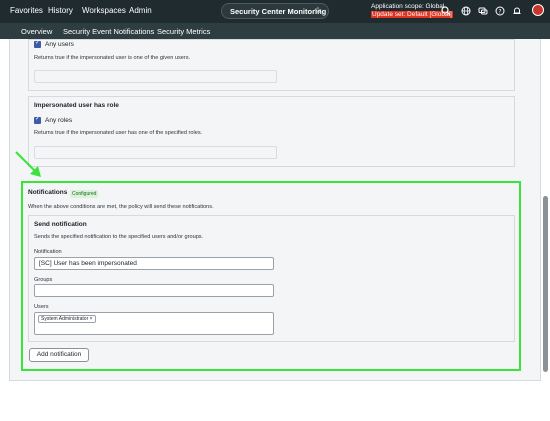 The image size is (550, 421). What do you see at coordinates (60, 10) in the screenshot?
I see `nav-history: History` at bounding box center [60, 10].